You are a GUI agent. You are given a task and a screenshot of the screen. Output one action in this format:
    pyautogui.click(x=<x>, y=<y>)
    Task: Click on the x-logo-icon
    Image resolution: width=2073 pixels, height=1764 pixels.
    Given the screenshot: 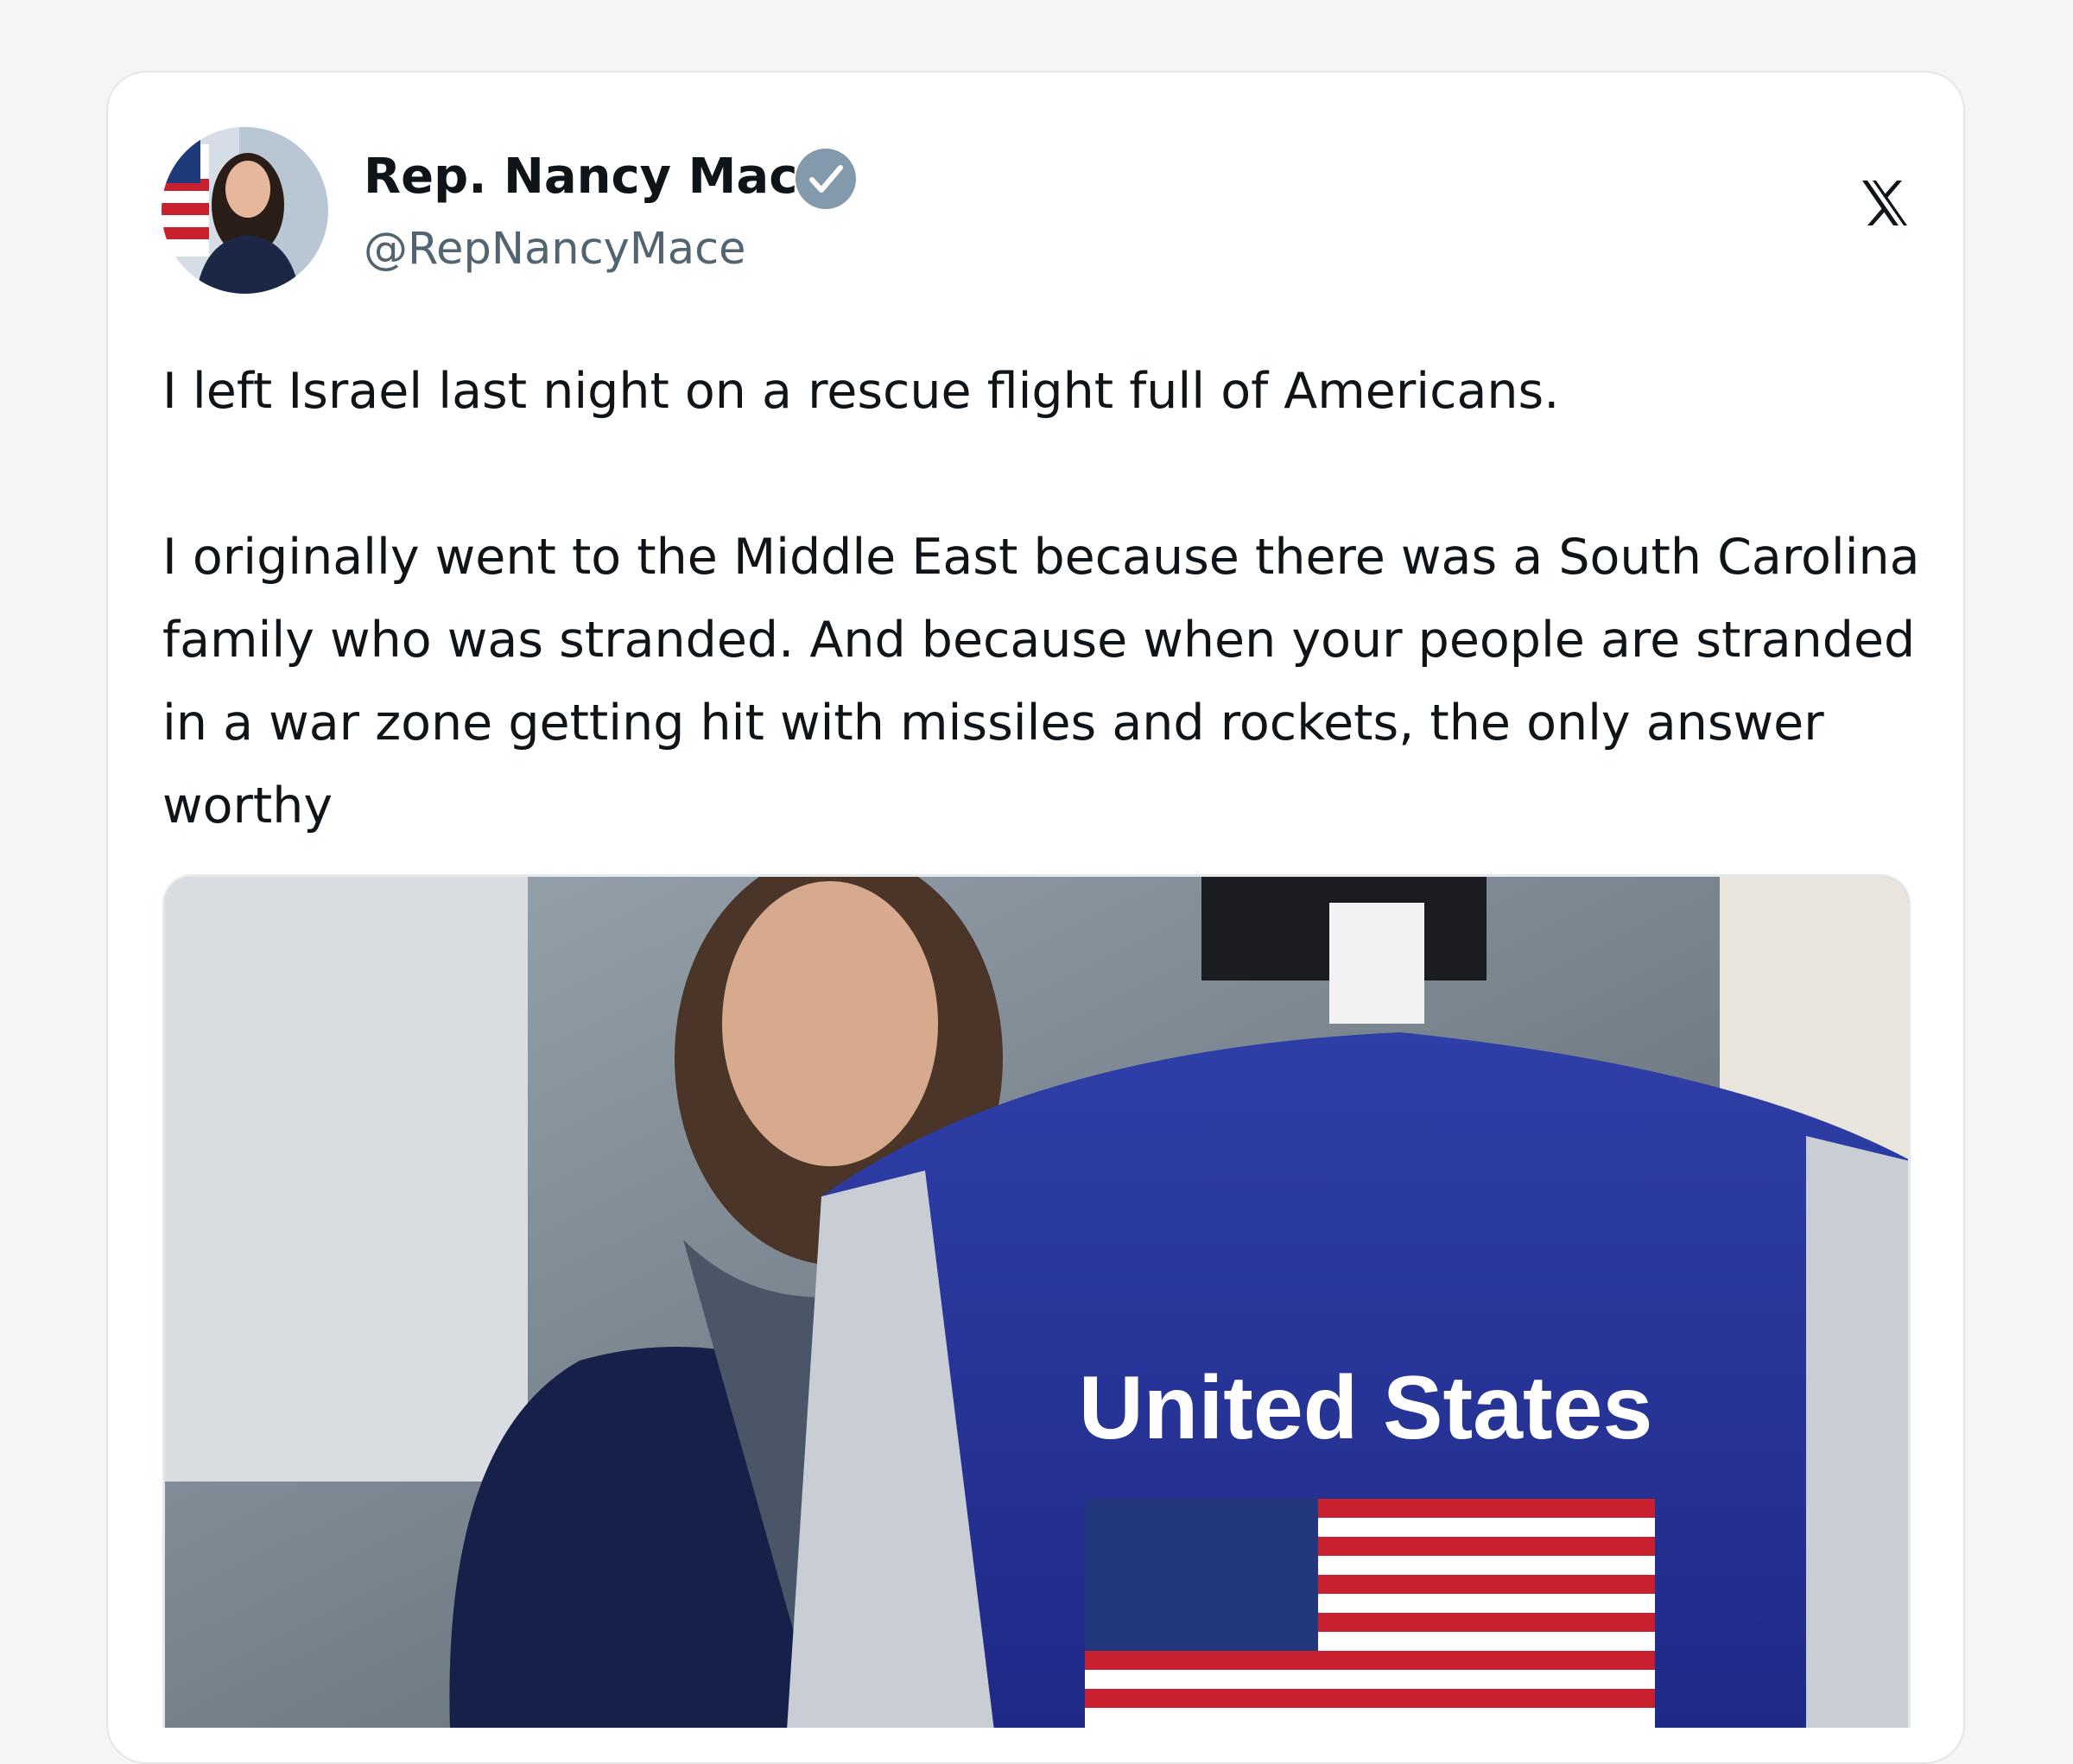 What is the action you would take?
    pyautogui.click(x=1885, y=203)
    